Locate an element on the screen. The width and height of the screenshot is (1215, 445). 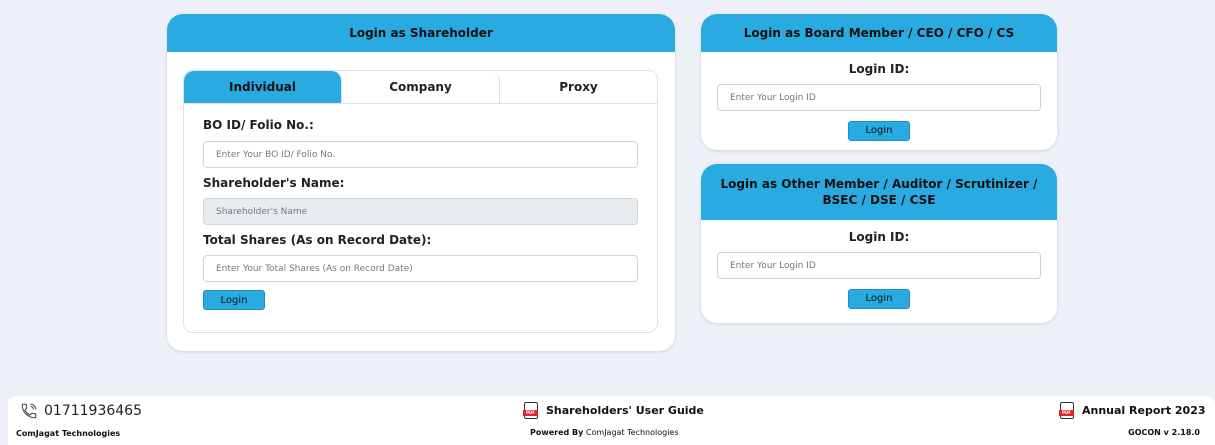
board-login-id-label: Login ID: is located at coordinates (879, 69).